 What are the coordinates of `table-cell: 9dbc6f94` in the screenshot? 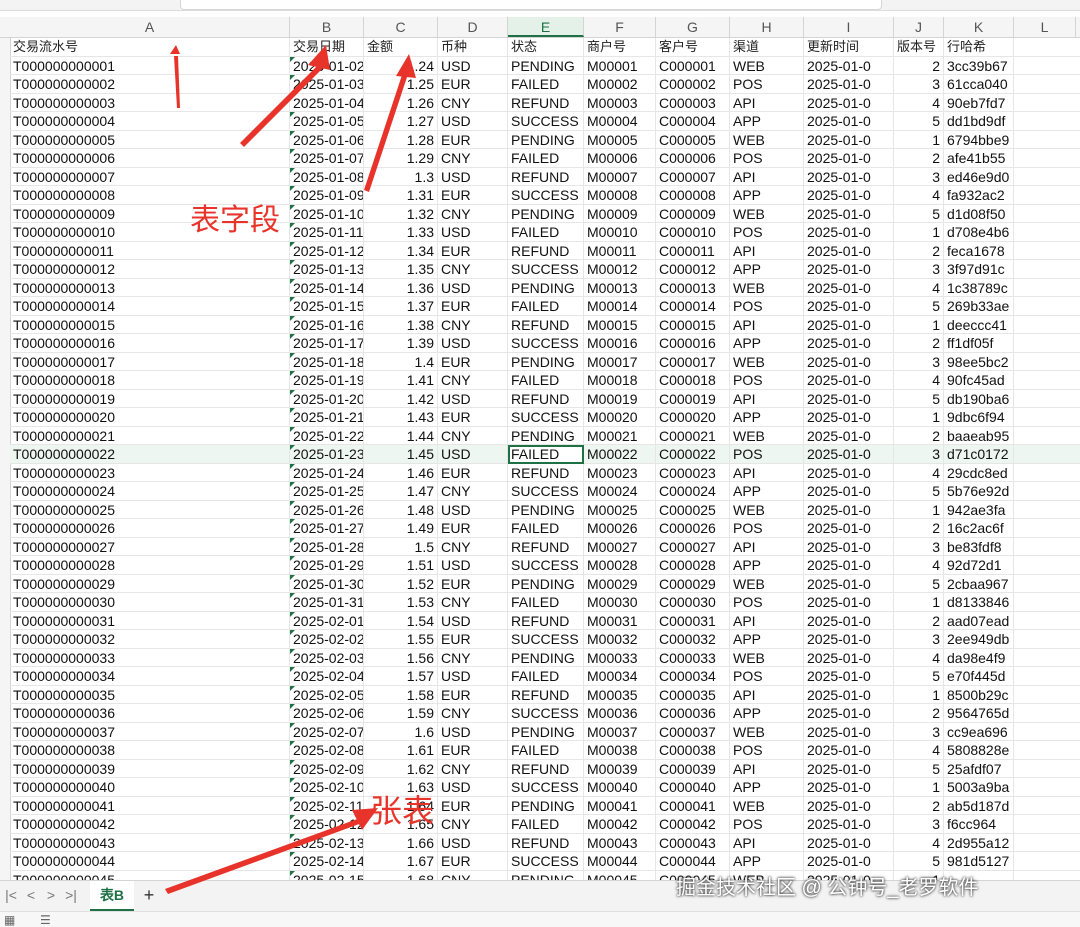 It's located at (979, 417).